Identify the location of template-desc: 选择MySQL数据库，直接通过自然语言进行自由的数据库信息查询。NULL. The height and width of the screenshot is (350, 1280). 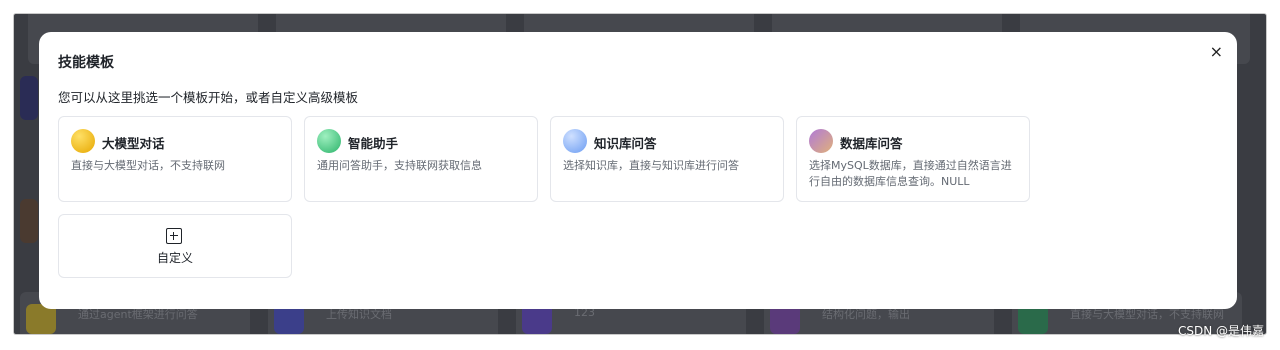
(910, 173).